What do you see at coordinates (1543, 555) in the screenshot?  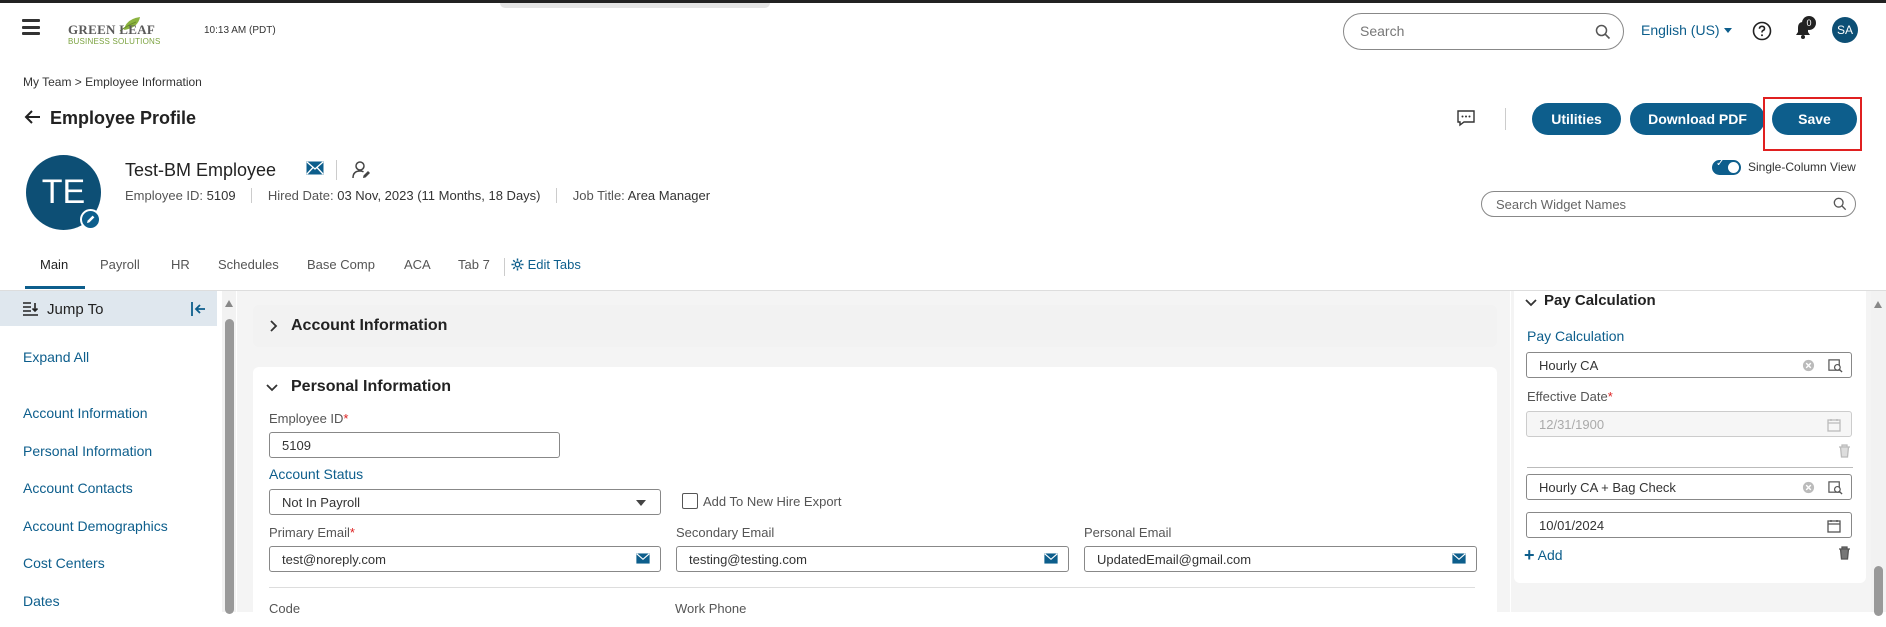 I see `add-pay-calculation-link: + Add` at bounding box center [1543, 555].